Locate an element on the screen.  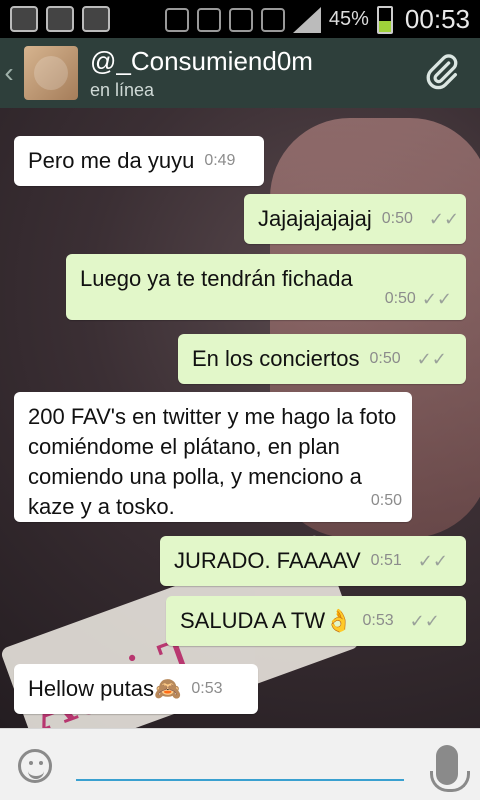
message-outgoing: JURADO. FAAAAV 0:51 ✓✓ is located at coordinates (313, 561).